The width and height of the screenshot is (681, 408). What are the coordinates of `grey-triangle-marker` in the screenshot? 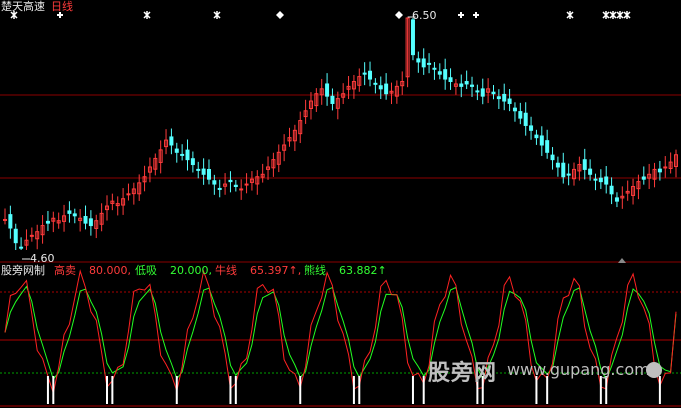 It's located at (622, 260).